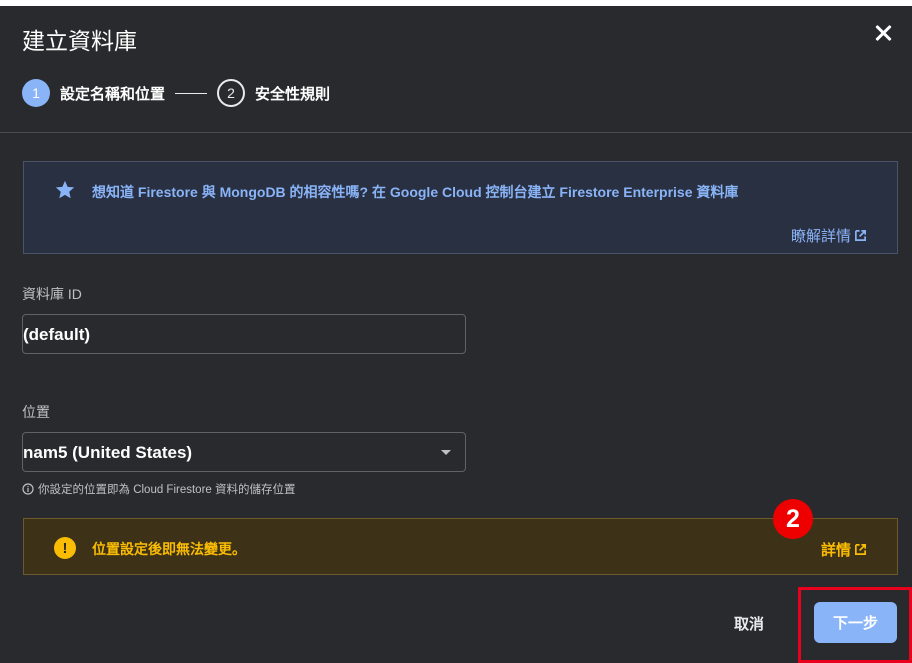 Image resolution: width=912 pixels, height=663 pixels. What do you see at coordinates (446, 452) in the screenshot?
I see `chevron-down-icon` at bounding box center [446, 452].